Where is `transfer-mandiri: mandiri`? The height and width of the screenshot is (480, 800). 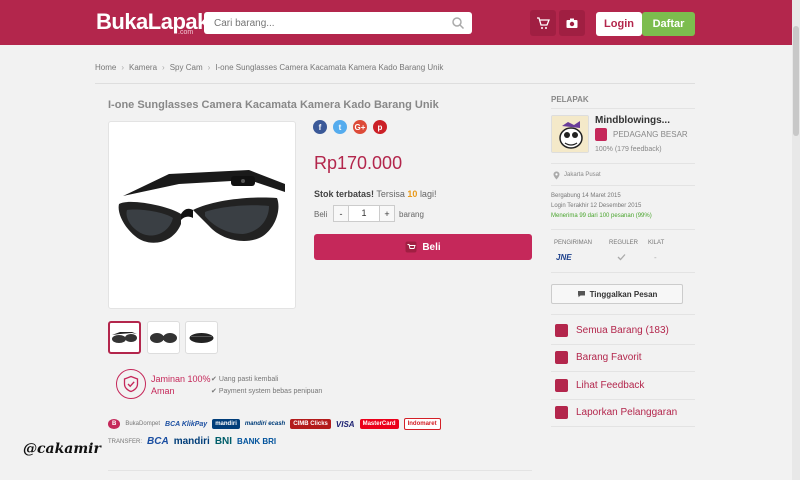 transfer-mandiri: mandiri is located at coordinates (191, 441).